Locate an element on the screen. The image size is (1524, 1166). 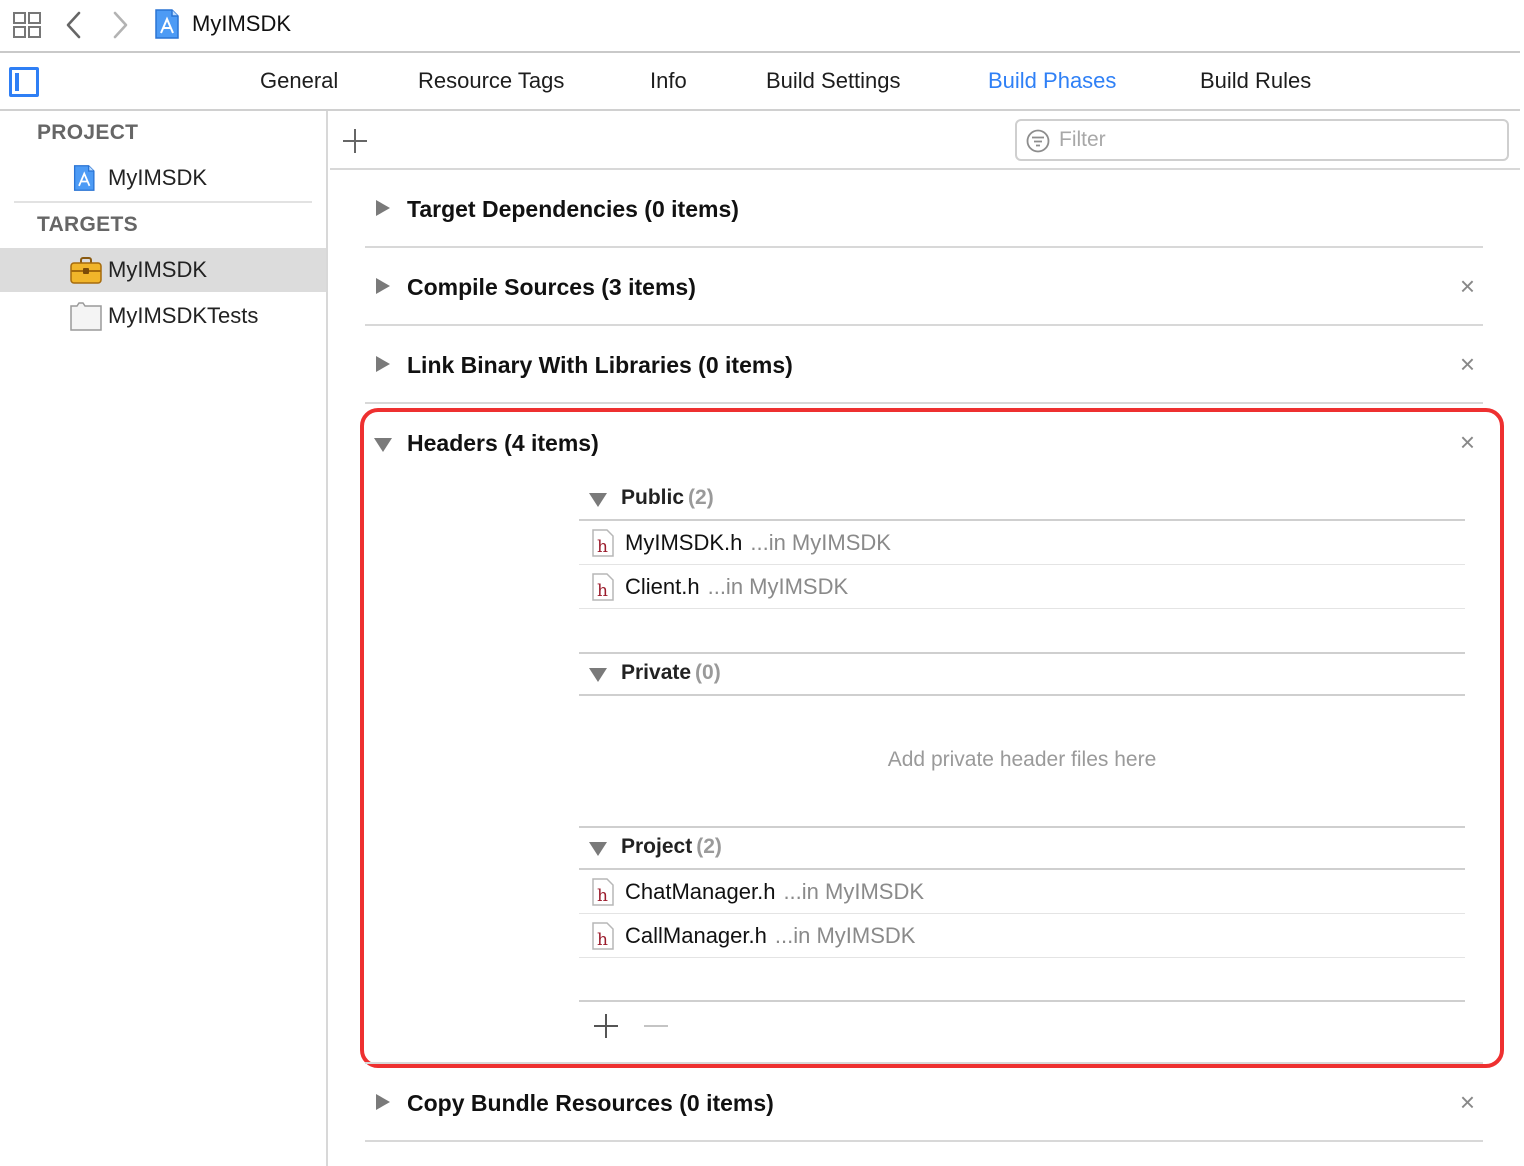
phase-copy-bundle-resources: Copy Bundle Resources (0 items) × is located at coordinates (924, 1104).